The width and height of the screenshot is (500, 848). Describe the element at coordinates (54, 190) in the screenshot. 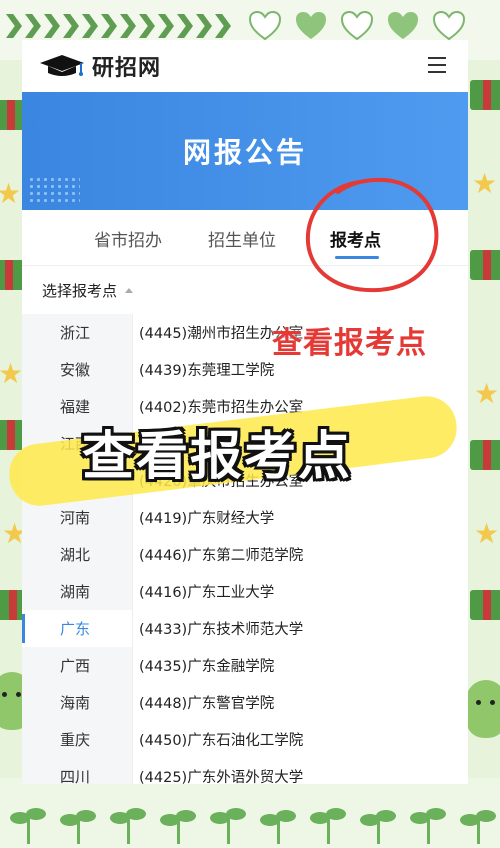

I see `dot-pattern` at that location.